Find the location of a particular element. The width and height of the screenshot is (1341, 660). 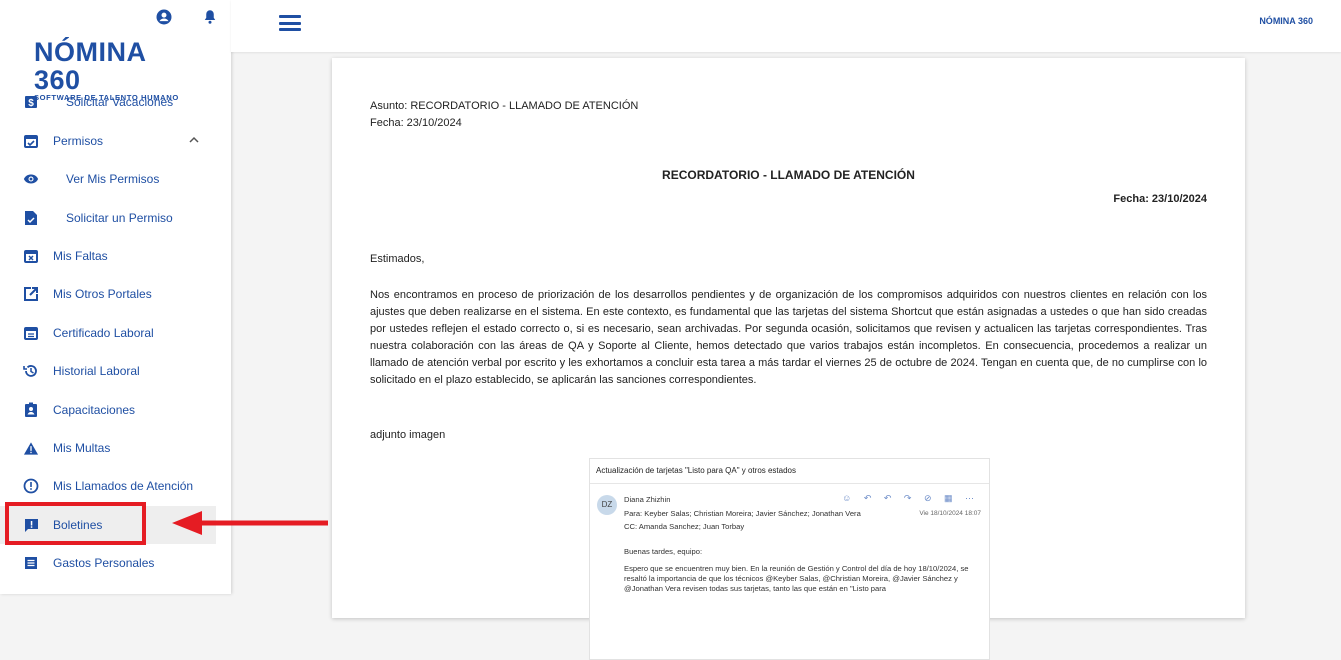

nav-solicitar-permiso: Solicitar un Permiso is located at coordinates (108, 218).